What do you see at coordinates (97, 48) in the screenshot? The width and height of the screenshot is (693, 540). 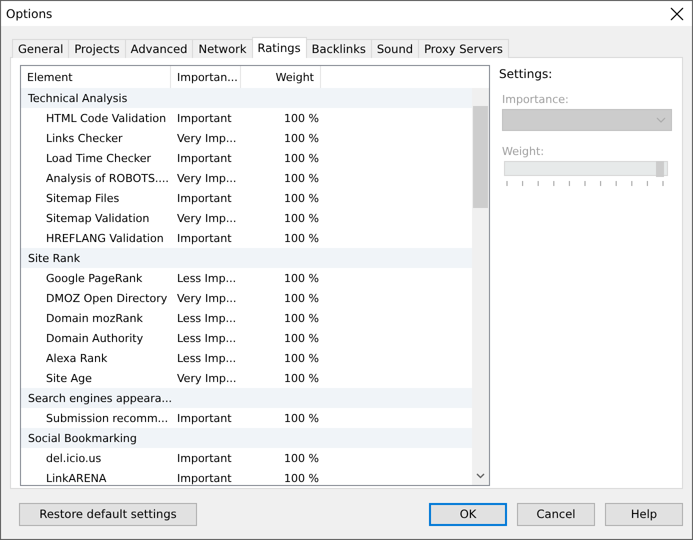 I see `tab: Projects` at bounding box center [97, 48].